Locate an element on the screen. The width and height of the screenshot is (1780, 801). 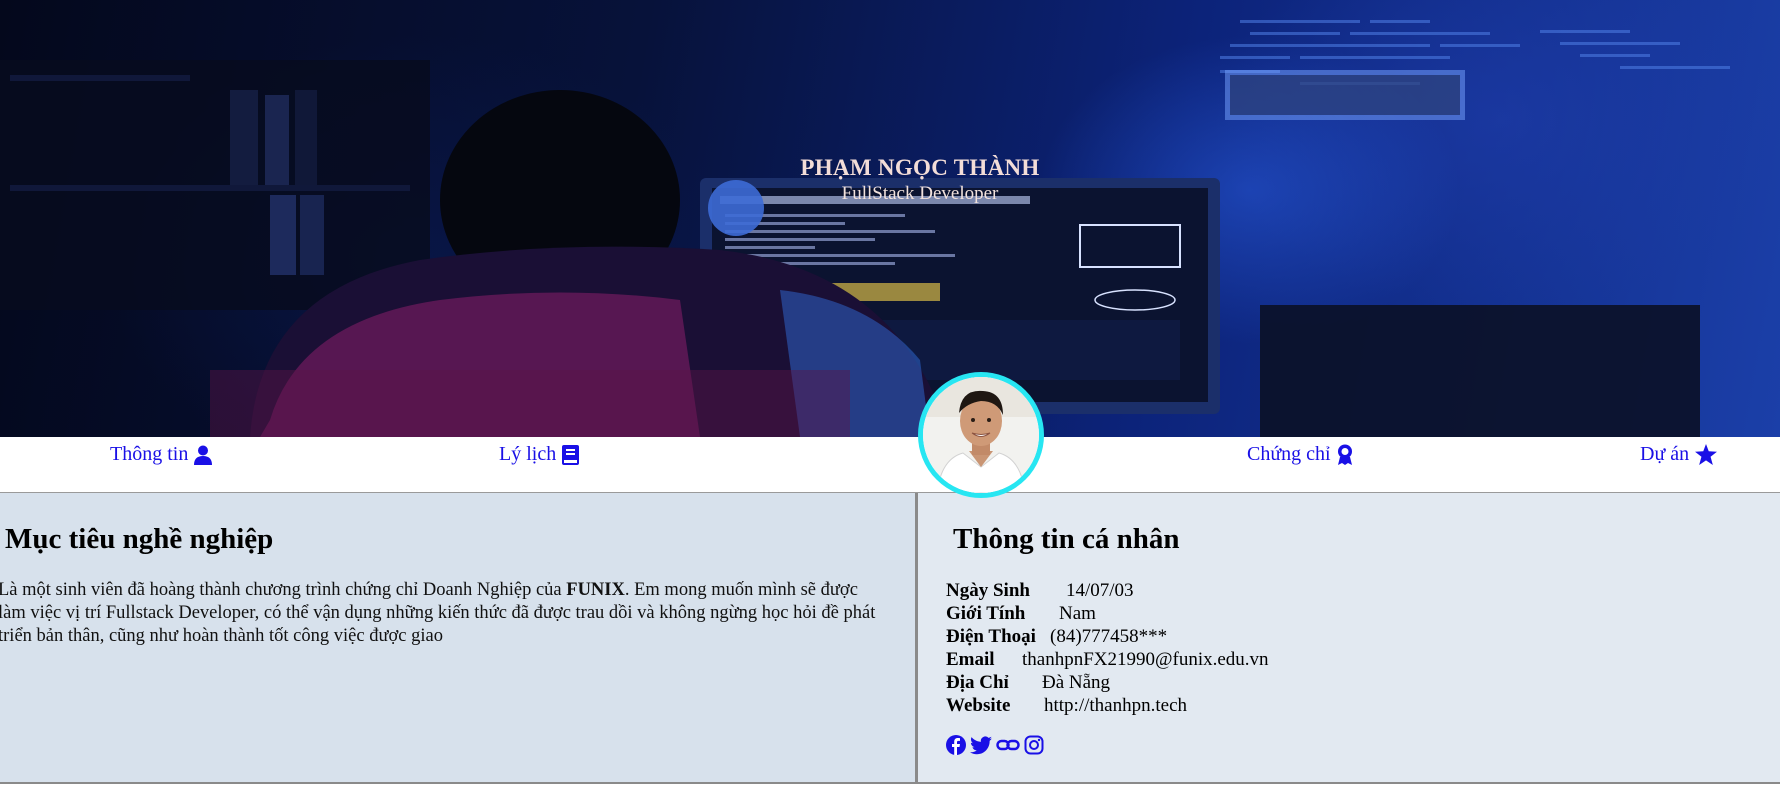
user-icon is located at coordinates (203, 455).